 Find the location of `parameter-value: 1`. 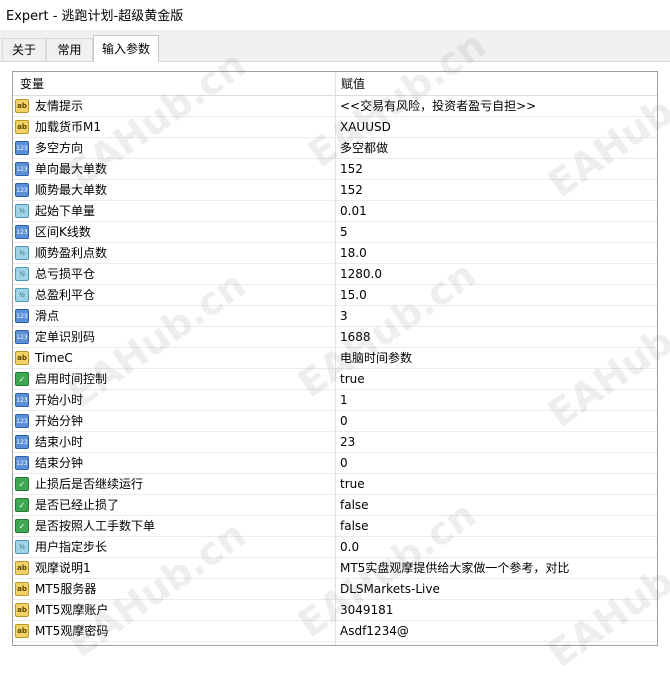

parameter-value: 1 is located at coordinates (344, 400).